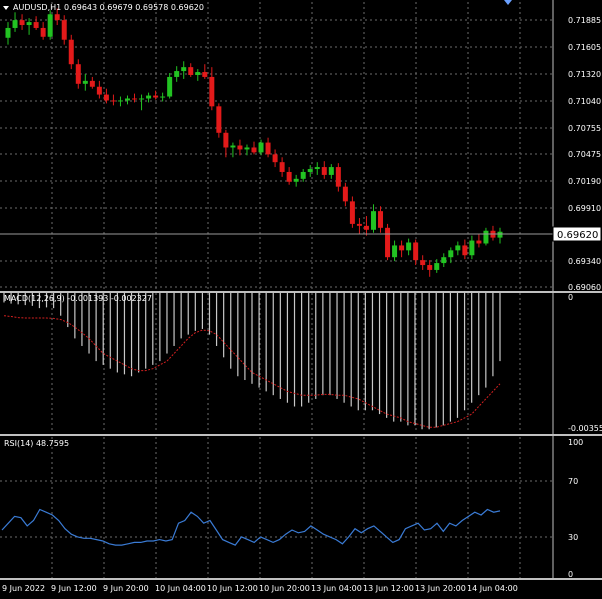 The height and width of the screenshot is (599, 602). I want to click on price-tick-label: 0.71040, so click(584, 101).